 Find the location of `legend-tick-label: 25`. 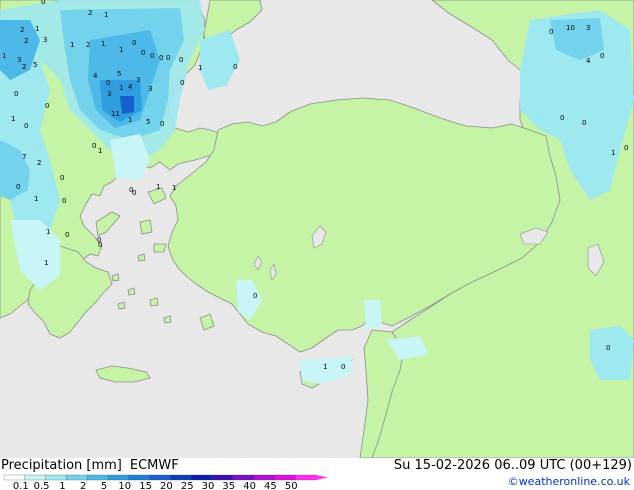

legend-tick-label: 25 is located at coordinates (187, 485).